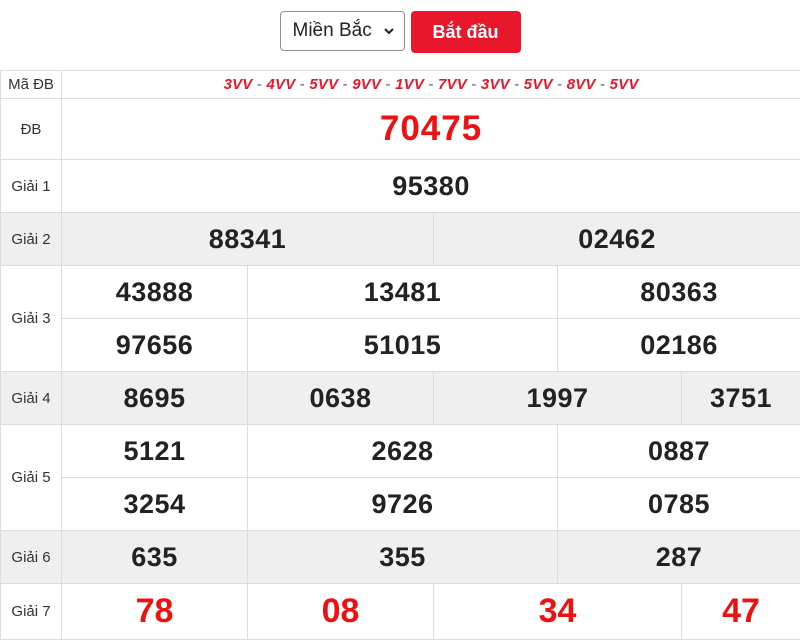 The width and height of the screenshot is (800, 640). Describe the element at coordinates (154, 451) in the screenshot. I see `prize5-number: 5121` at that location.